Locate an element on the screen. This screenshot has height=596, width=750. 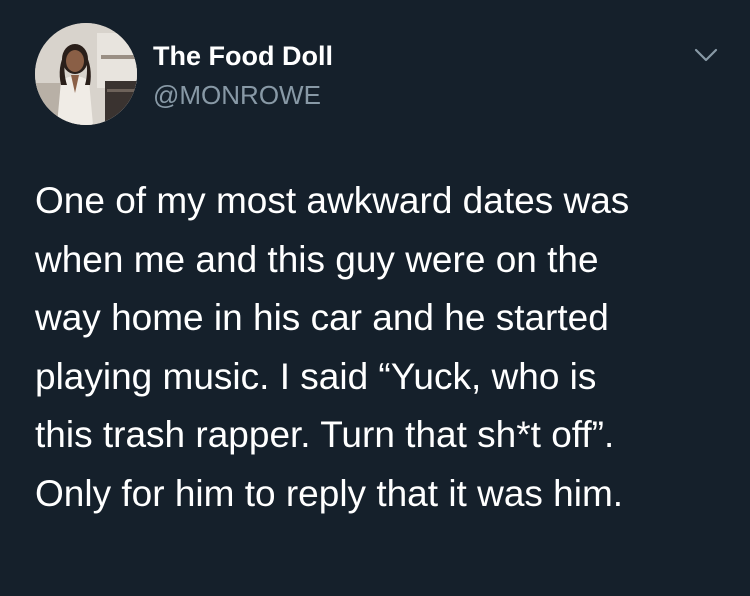
chevron-down-icon is located at coordinates (706, 55).